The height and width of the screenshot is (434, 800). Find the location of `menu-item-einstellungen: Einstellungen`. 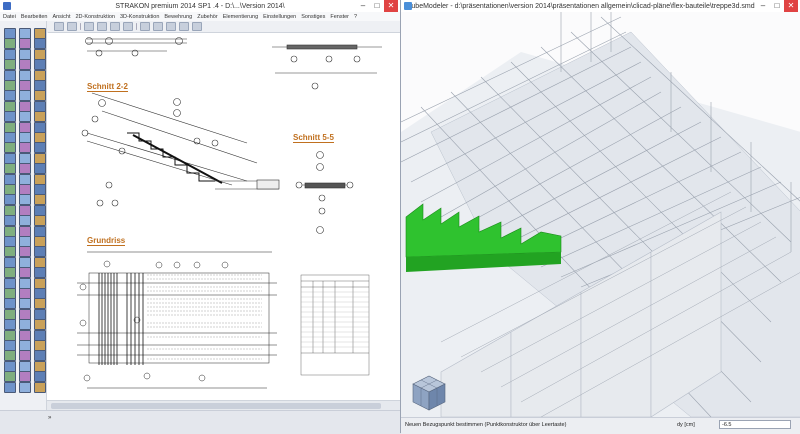

menu-item-einstellungen: Einstellungen is located at coordinates (279, 17).